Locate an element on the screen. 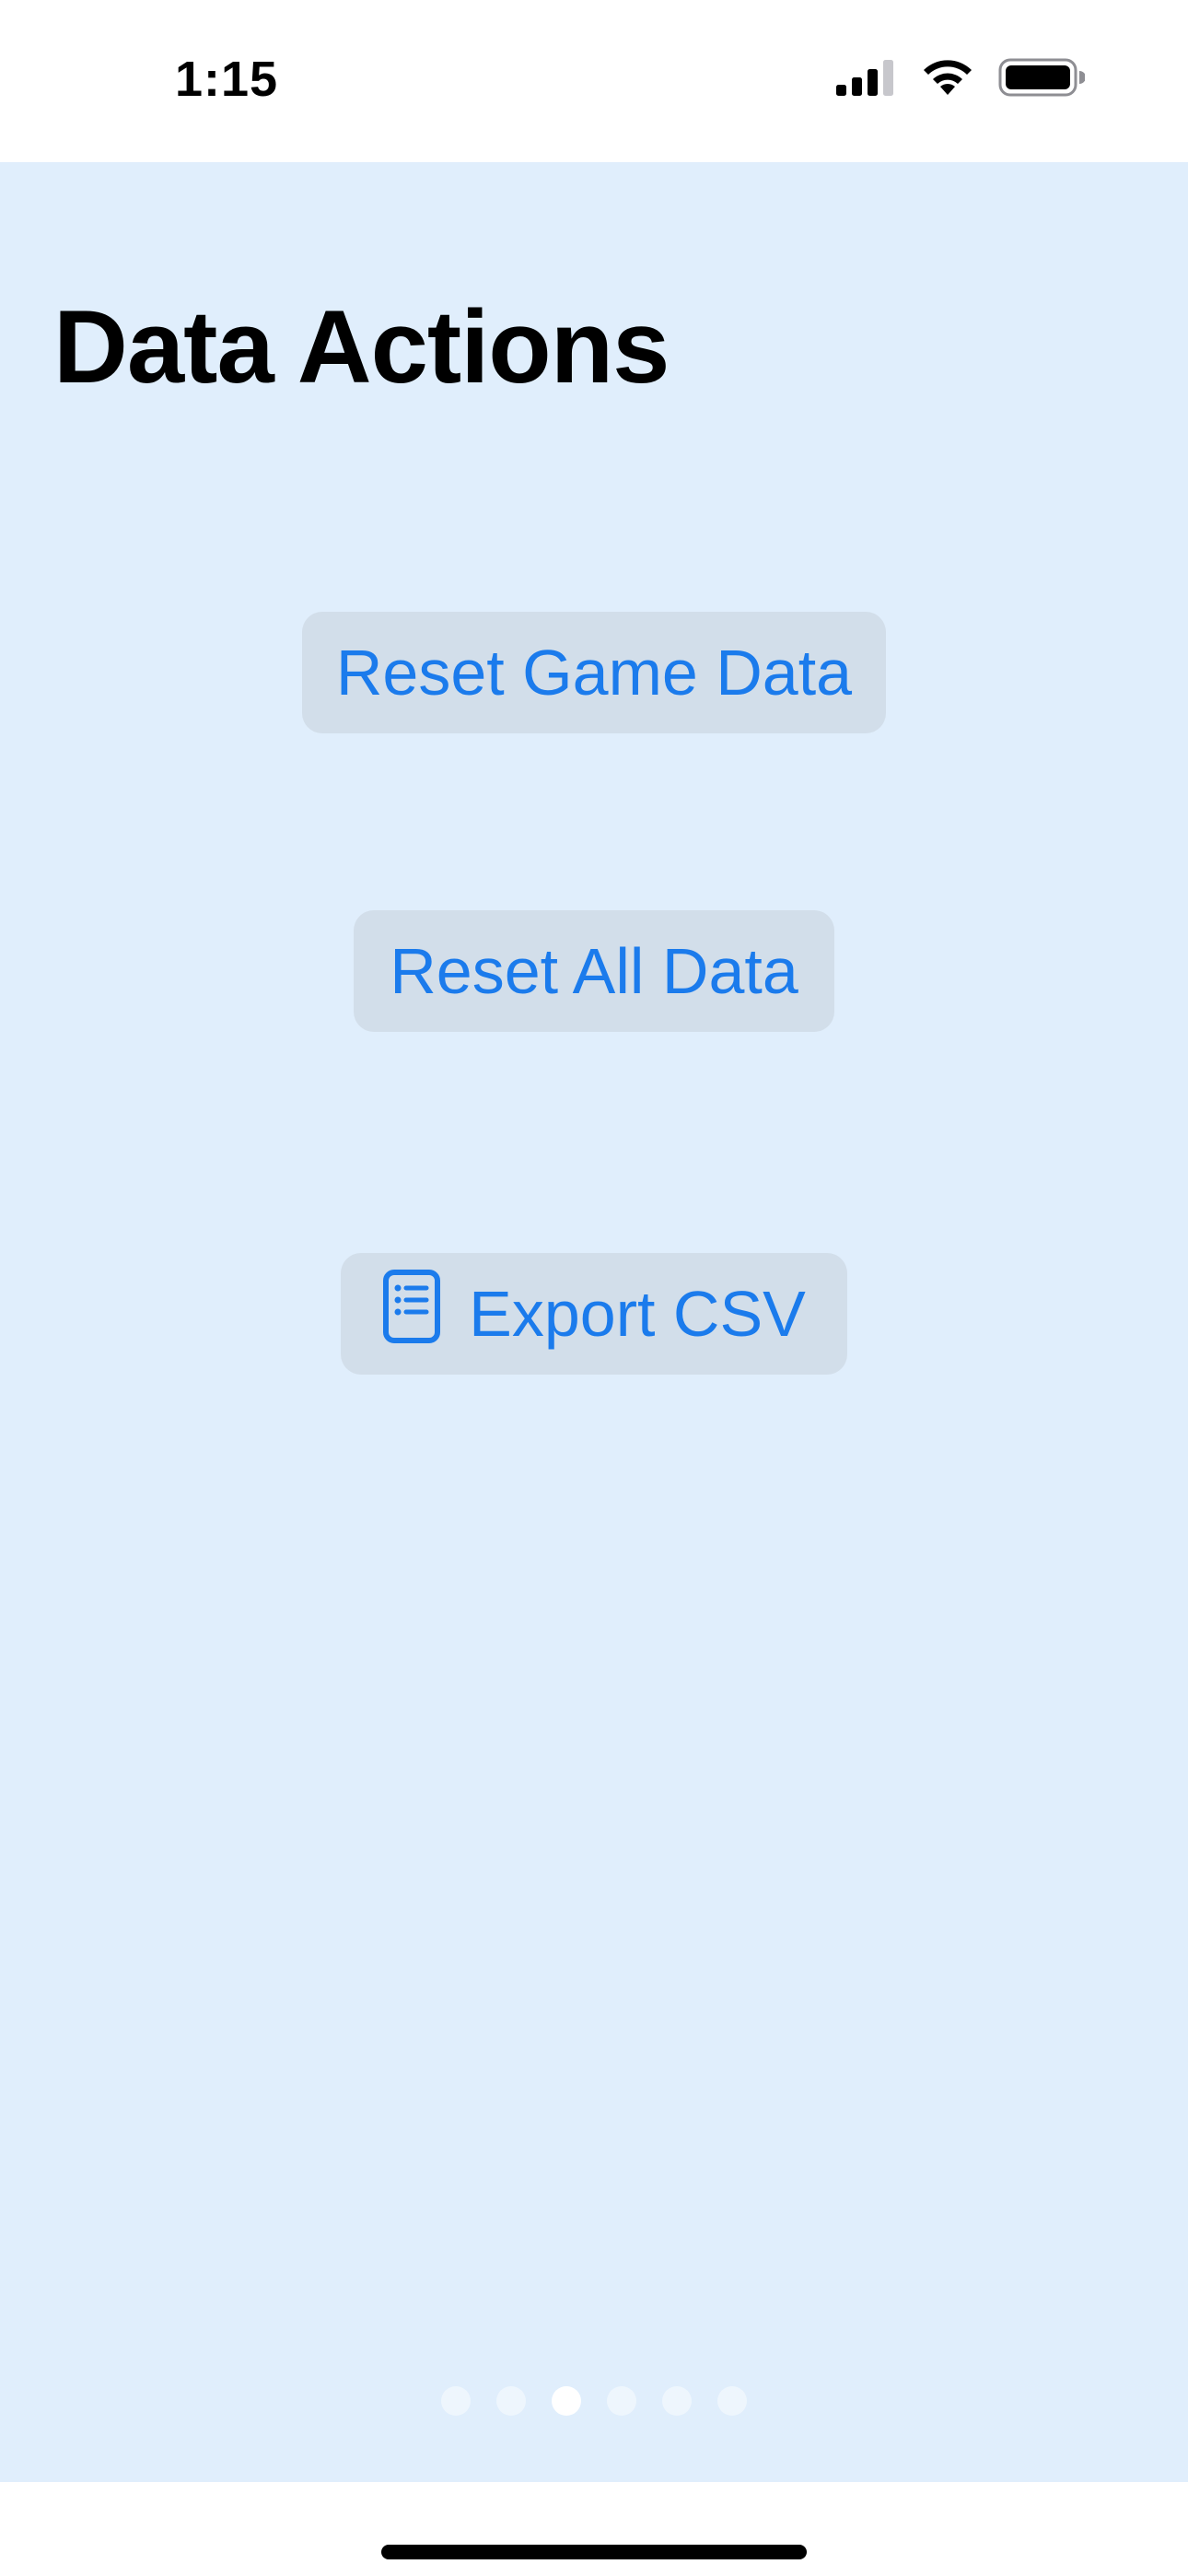 This screenshot has height=2576, width=1188. status-bar: 1:15 is located at coordinates (594, 81).